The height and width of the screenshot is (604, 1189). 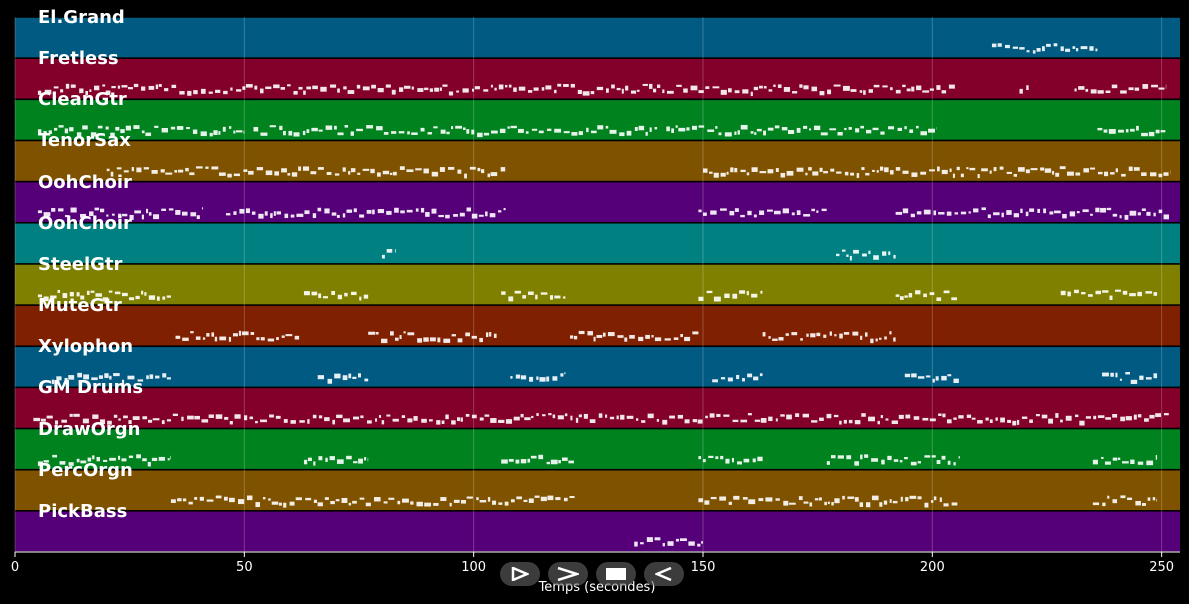 I want to click on playback-controls, so click(x=592, y=574).